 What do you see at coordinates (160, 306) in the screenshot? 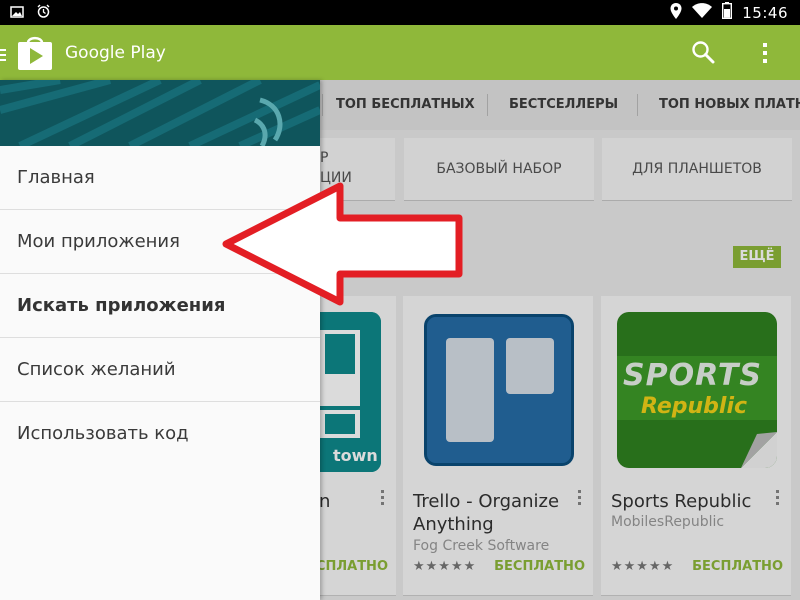
I see `drawer-item-search-apps: Искать приложения` at bounding box center [160, 306].